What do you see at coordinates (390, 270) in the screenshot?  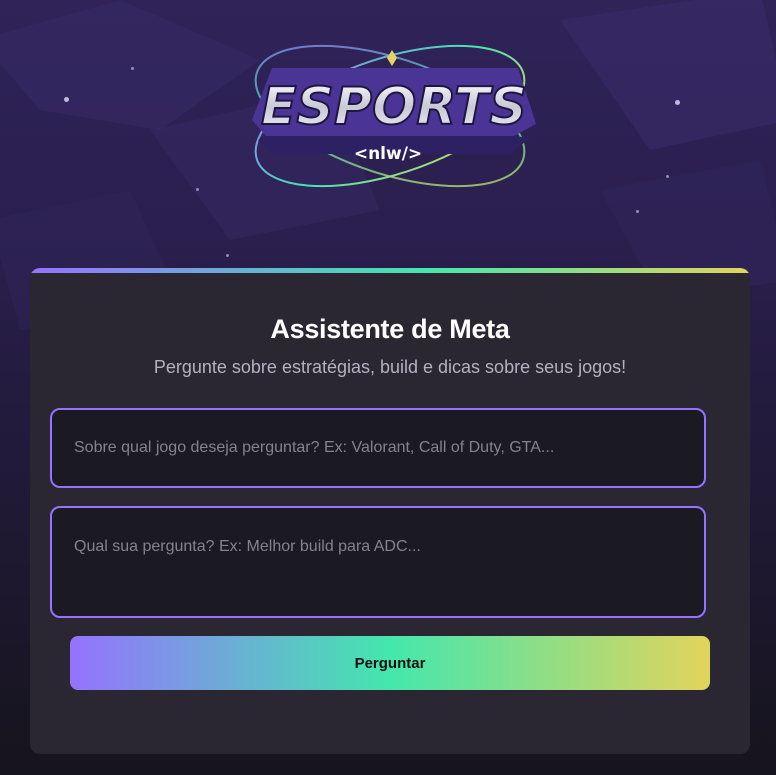 I see `gradient-top-border` at bounding box center [390, 270].